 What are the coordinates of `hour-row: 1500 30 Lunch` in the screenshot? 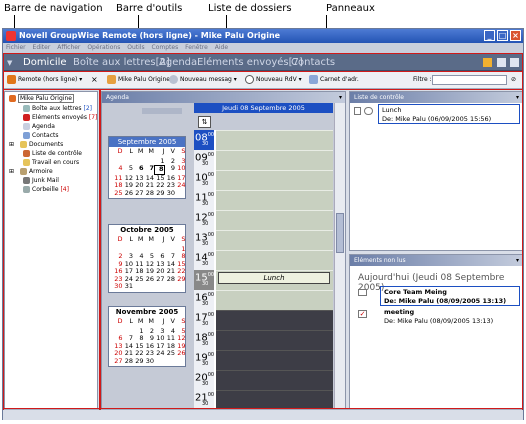 It's located at (263, 280).